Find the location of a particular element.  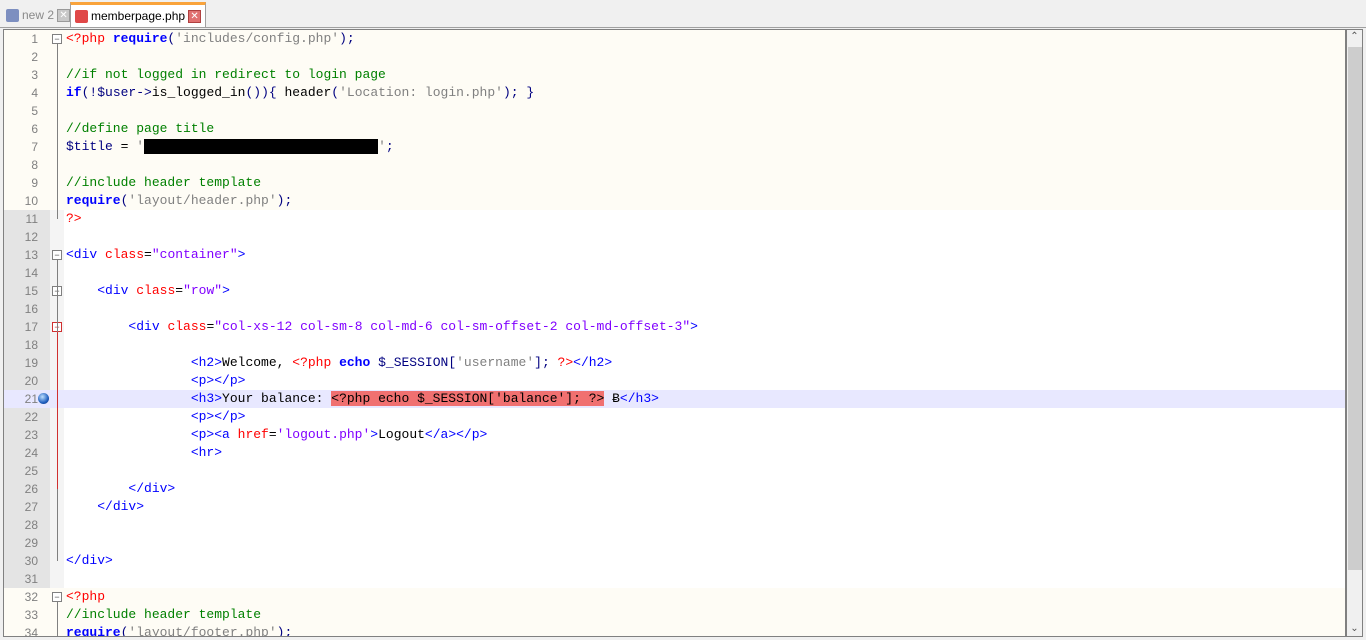

code-text: $title = ' '; is located at coordinates (230, 147).